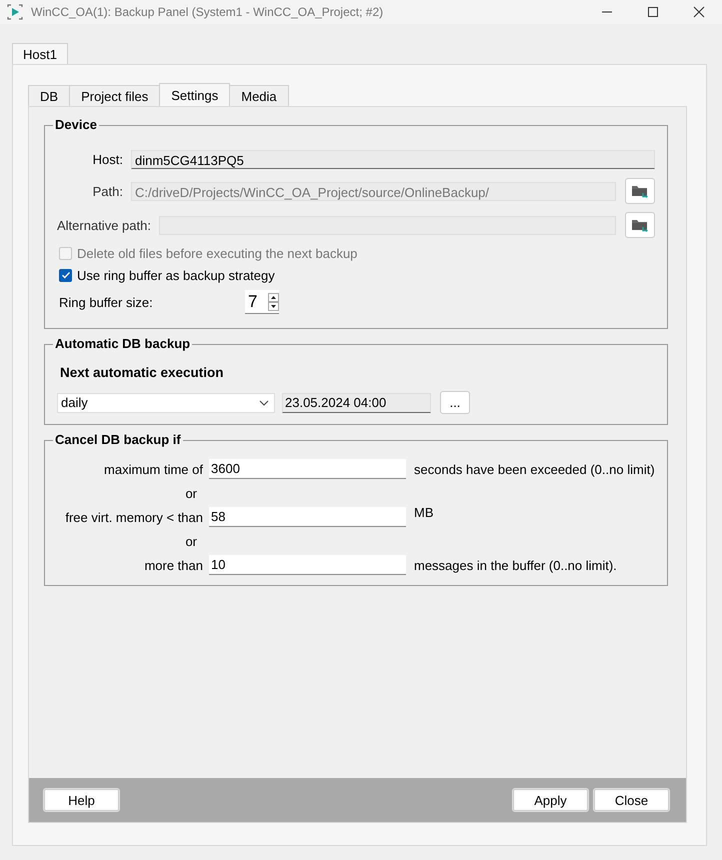 The height and width of the screenshot is (860, 722). What do you see at coordinates (173, 565) in the screenshot?
I see `field-label: more than` at bounding box center [173, 565].